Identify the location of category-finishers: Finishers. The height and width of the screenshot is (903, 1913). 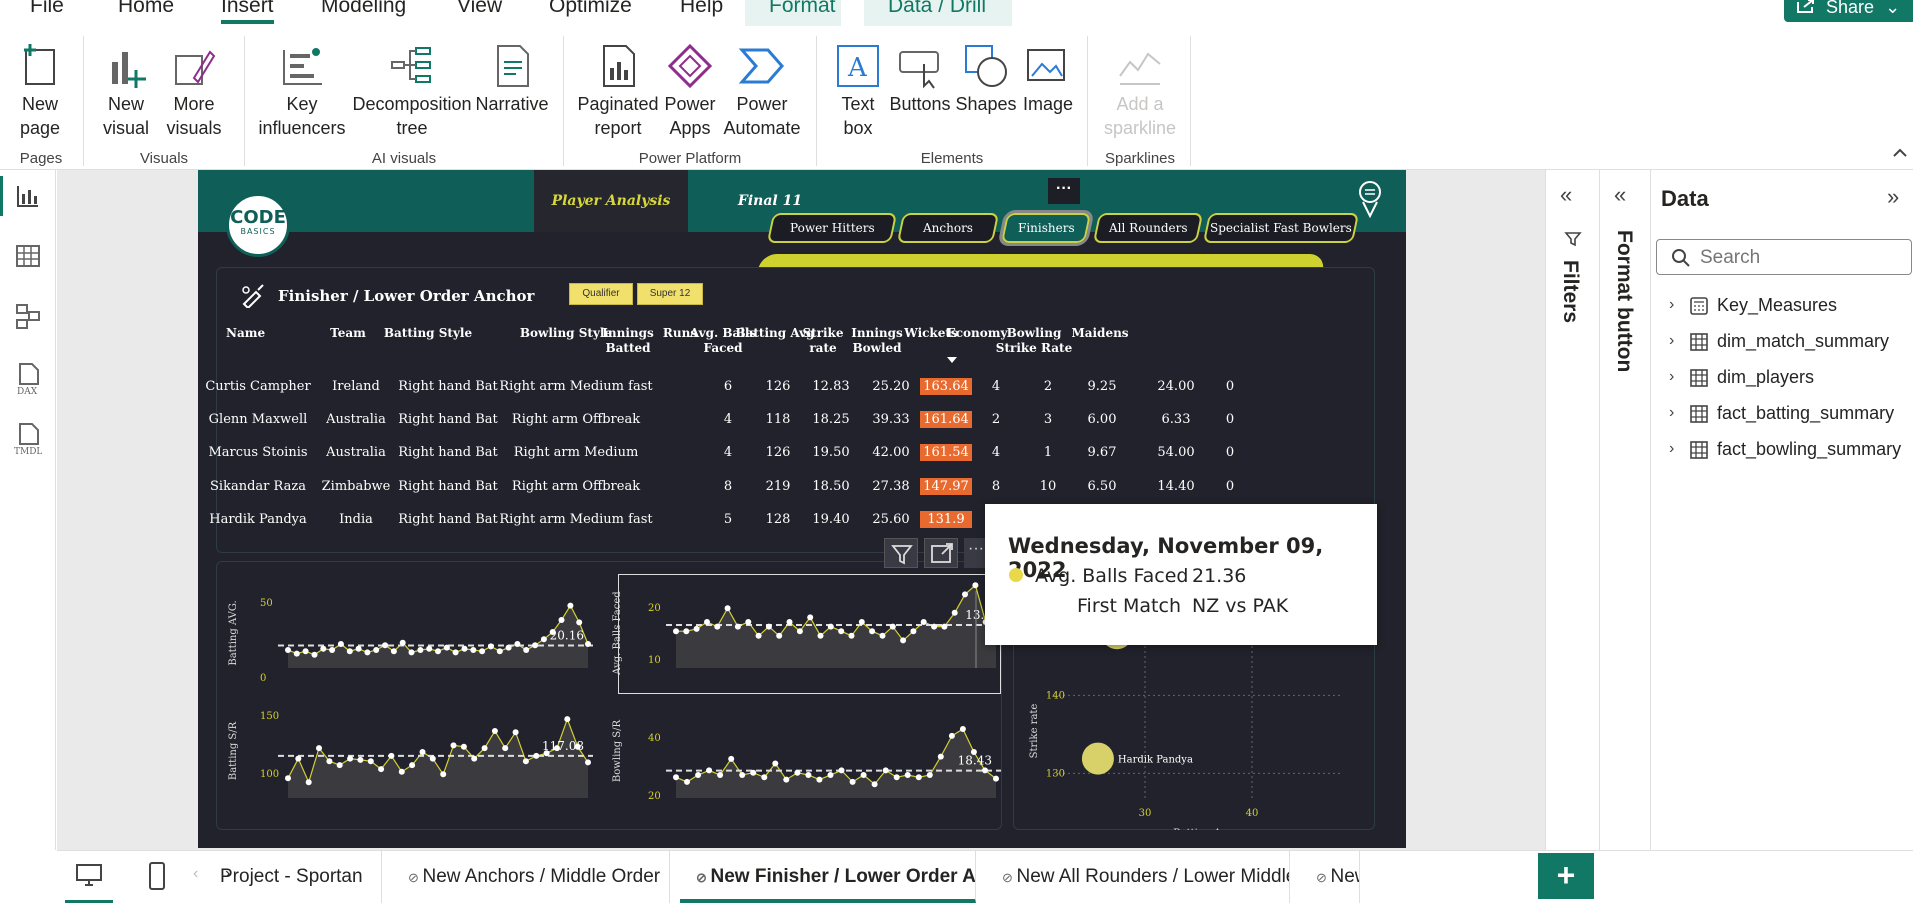
(1046, 228).